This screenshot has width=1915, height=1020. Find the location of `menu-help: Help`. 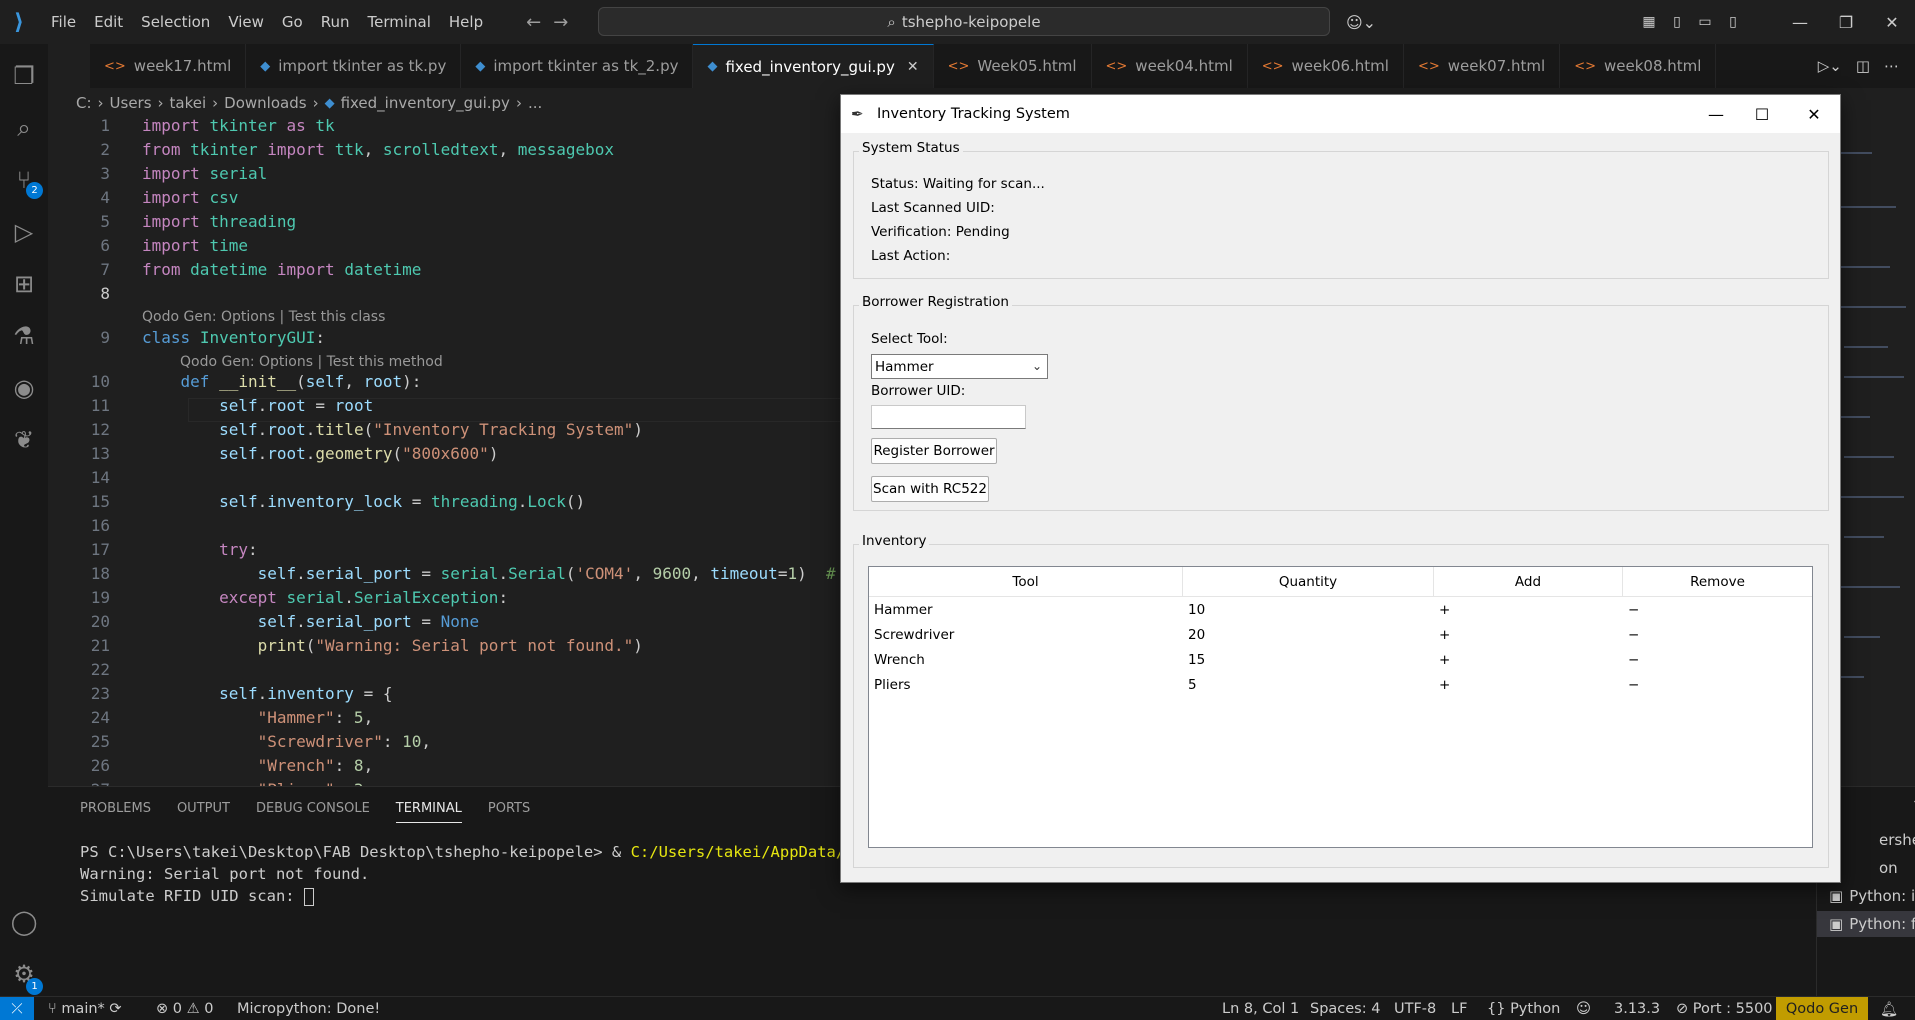

menu-help: Help is located at coordinates (466, 22).